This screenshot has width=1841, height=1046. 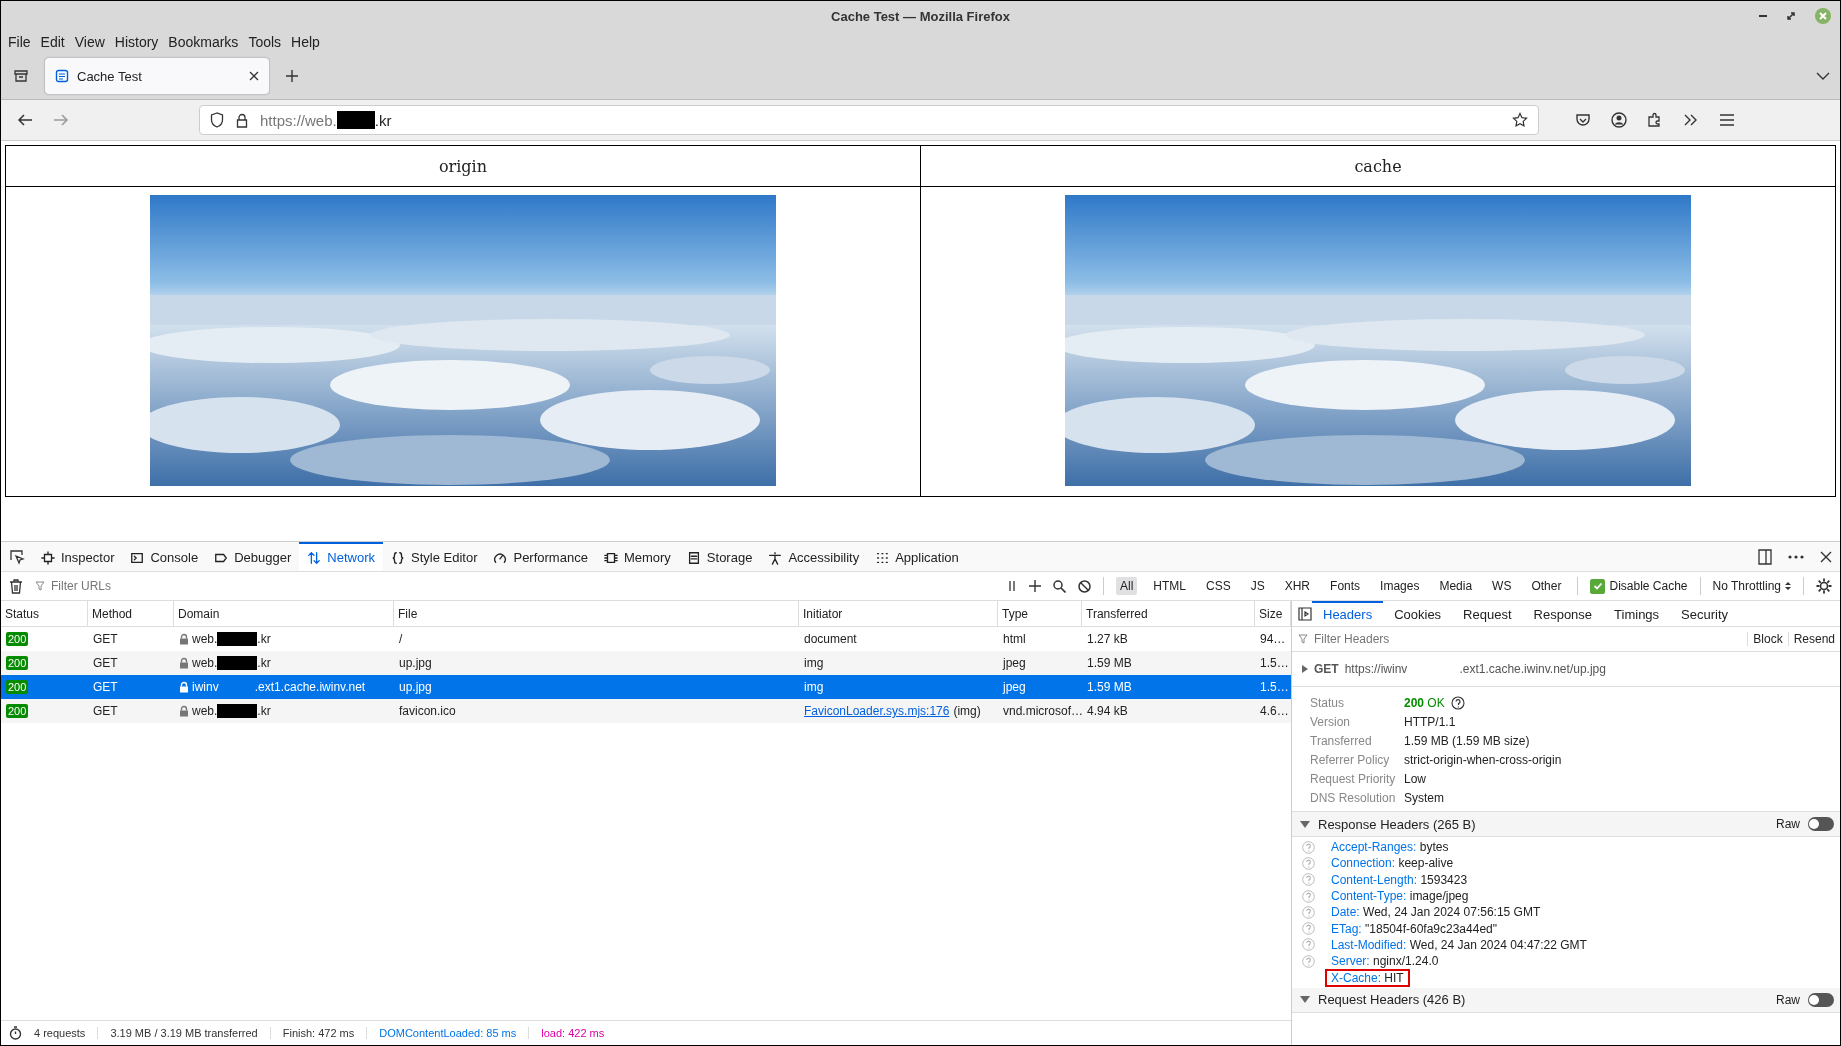 What do you see at coordinates (1487, 613) in the screenshot?
I see `detail-tab: Request` at bounding box center [1487, 613].